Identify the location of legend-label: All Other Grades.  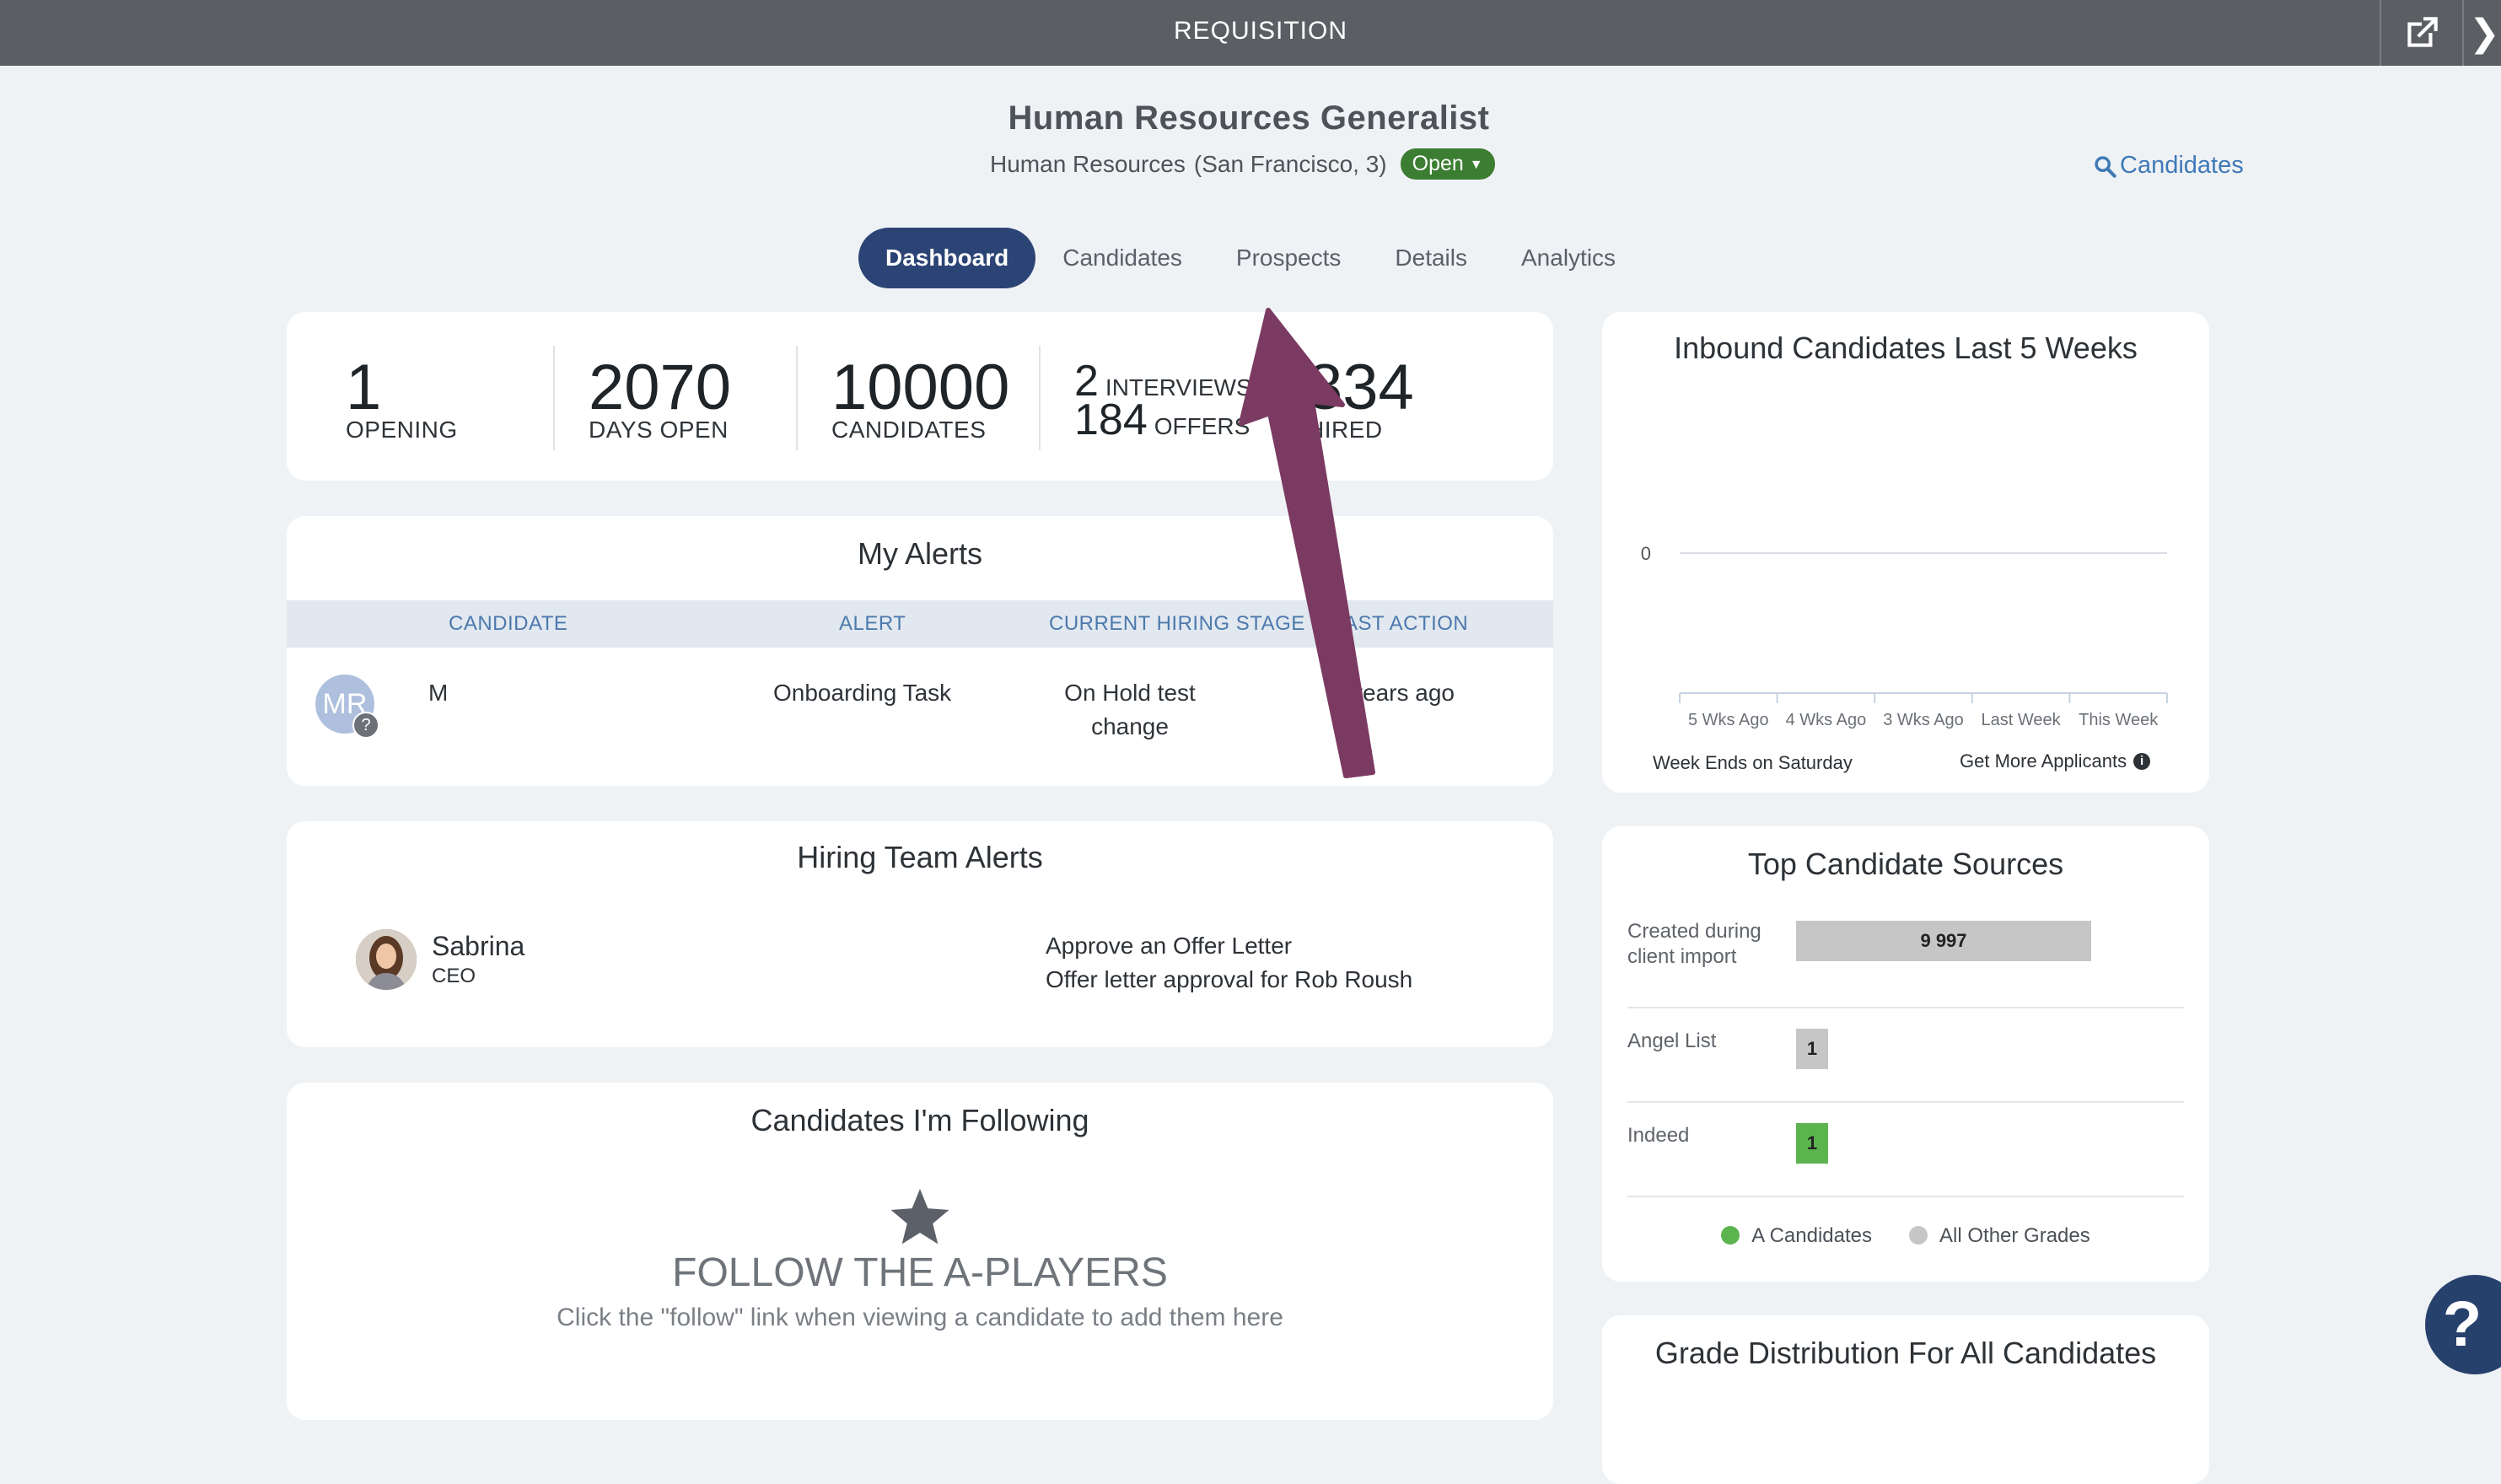
(2014, 1235).